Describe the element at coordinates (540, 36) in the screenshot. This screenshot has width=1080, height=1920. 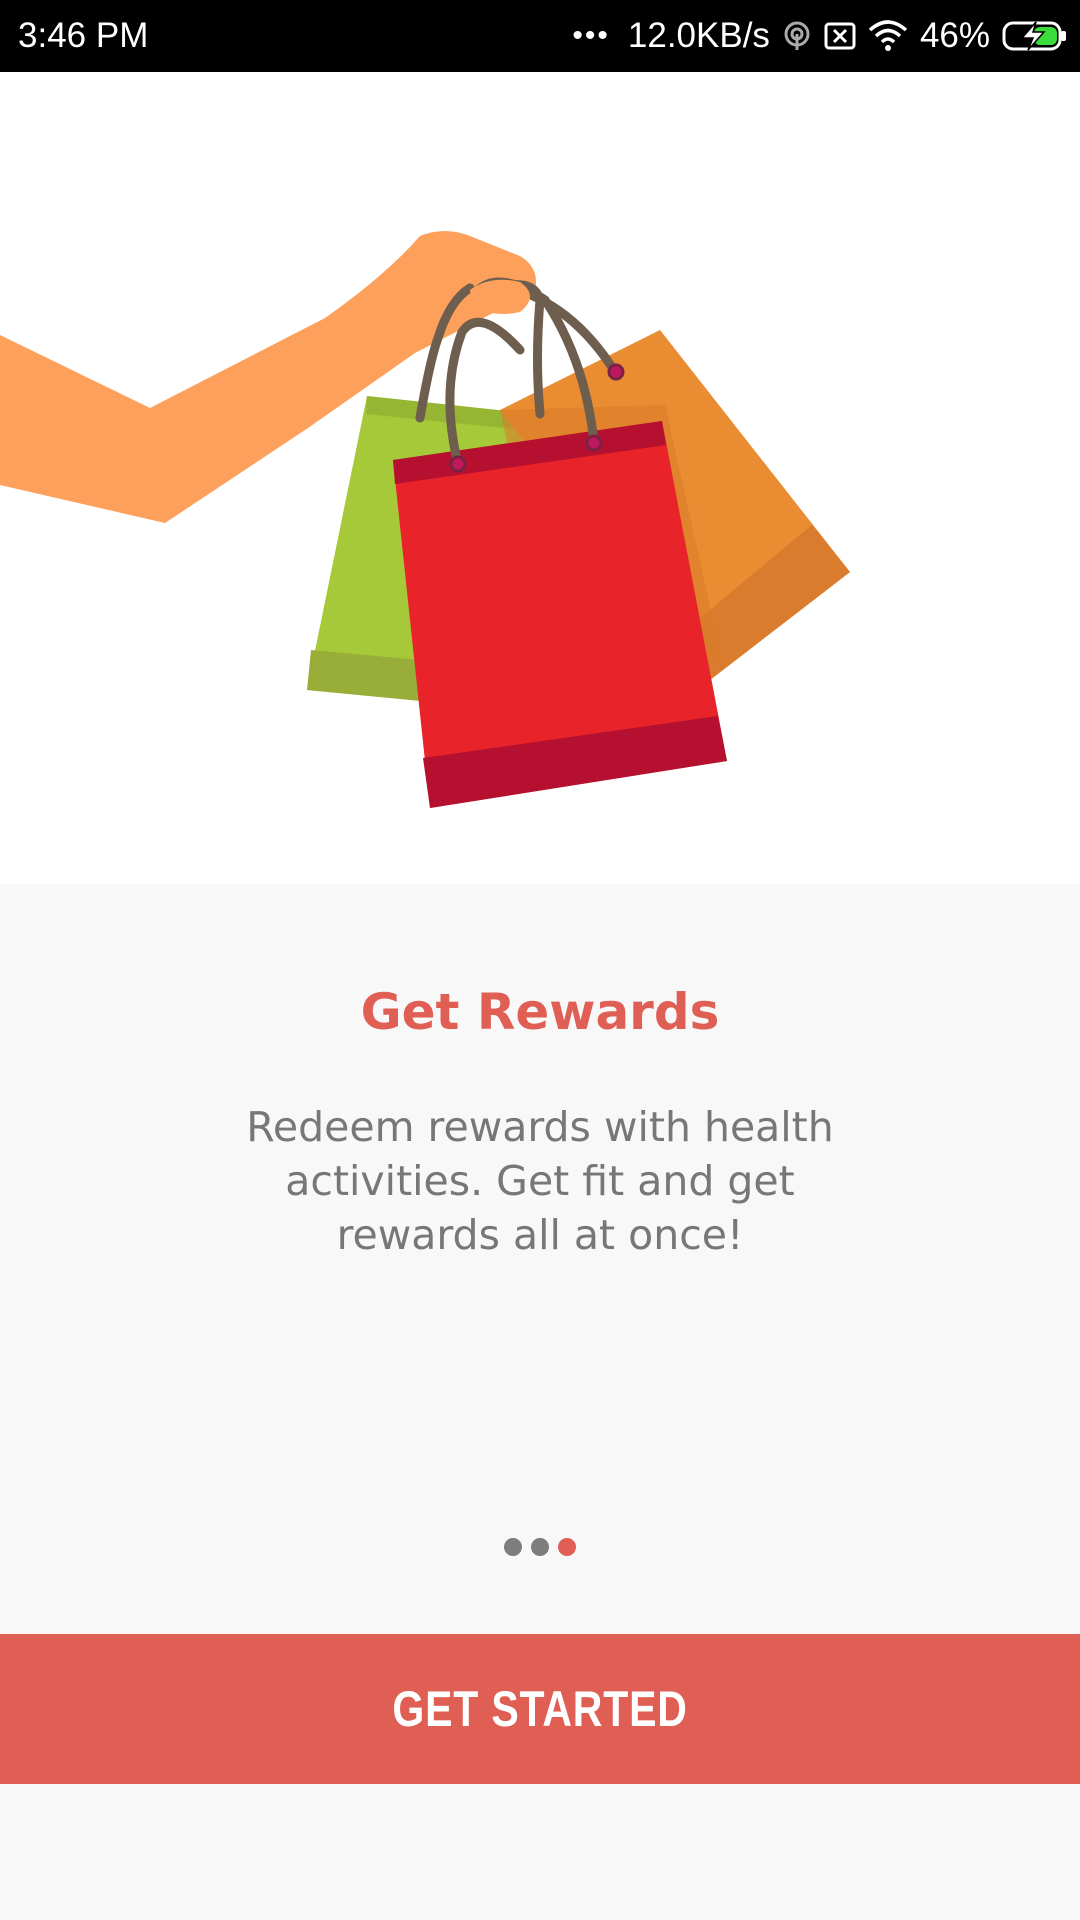
I see `status-bar: 3:46 PM ••• 12.0KB/s 46%` at that location.